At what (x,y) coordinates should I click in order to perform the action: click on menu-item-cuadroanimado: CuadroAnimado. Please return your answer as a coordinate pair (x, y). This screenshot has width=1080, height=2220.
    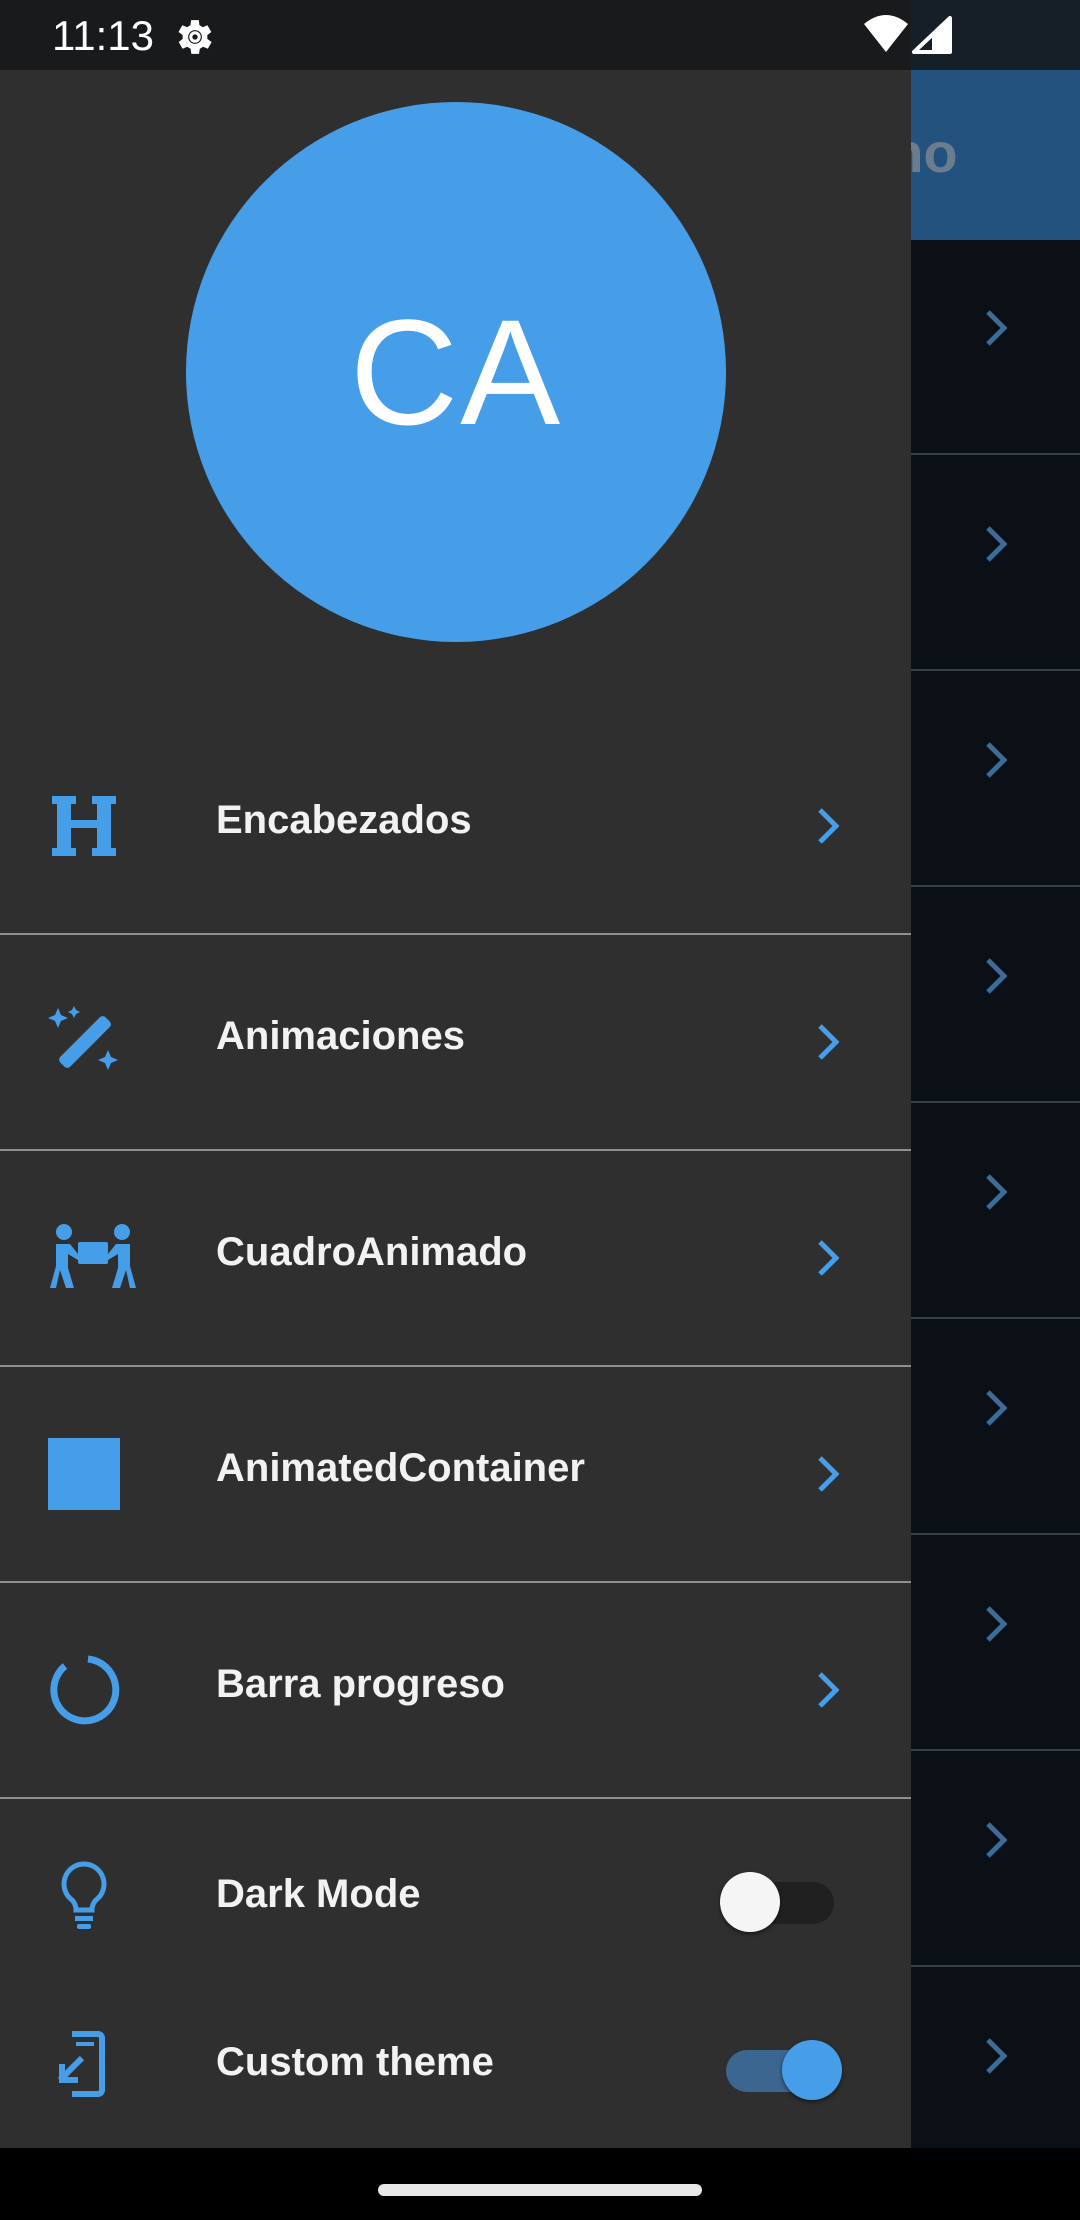
    Looking at the image, I should click on (455, 1259).